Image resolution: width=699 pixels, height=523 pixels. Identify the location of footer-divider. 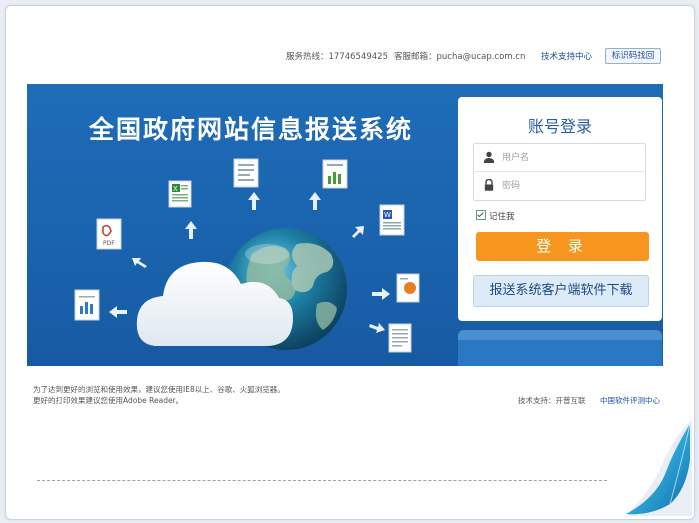
(322, 480).